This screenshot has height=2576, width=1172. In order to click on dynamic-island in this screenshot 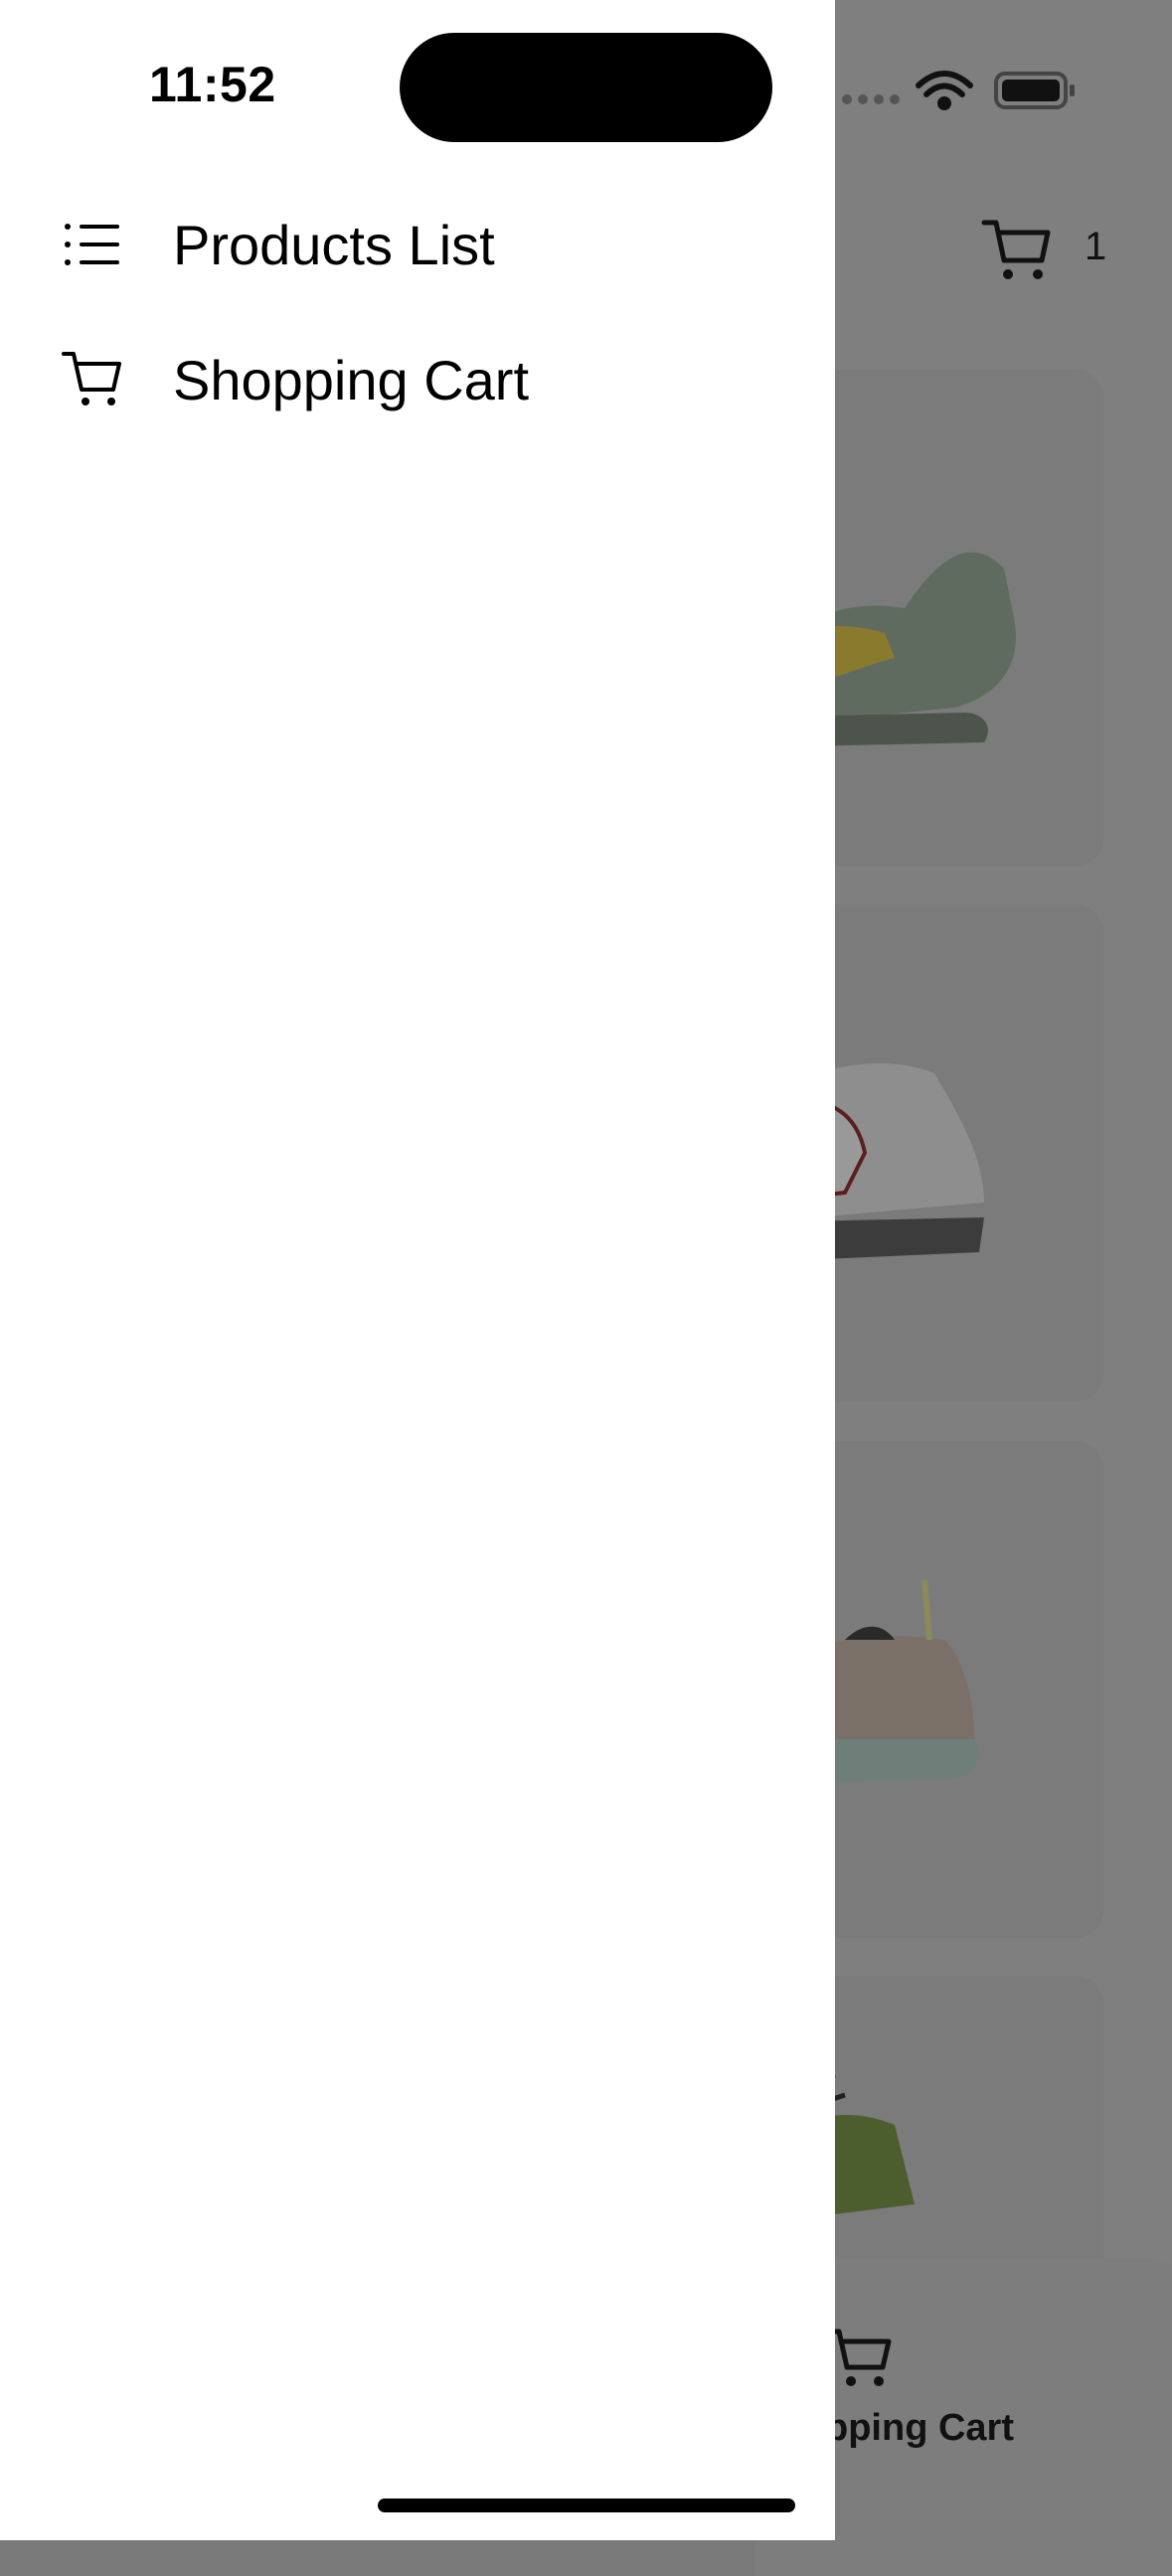, I will do `click(586, 87)`.